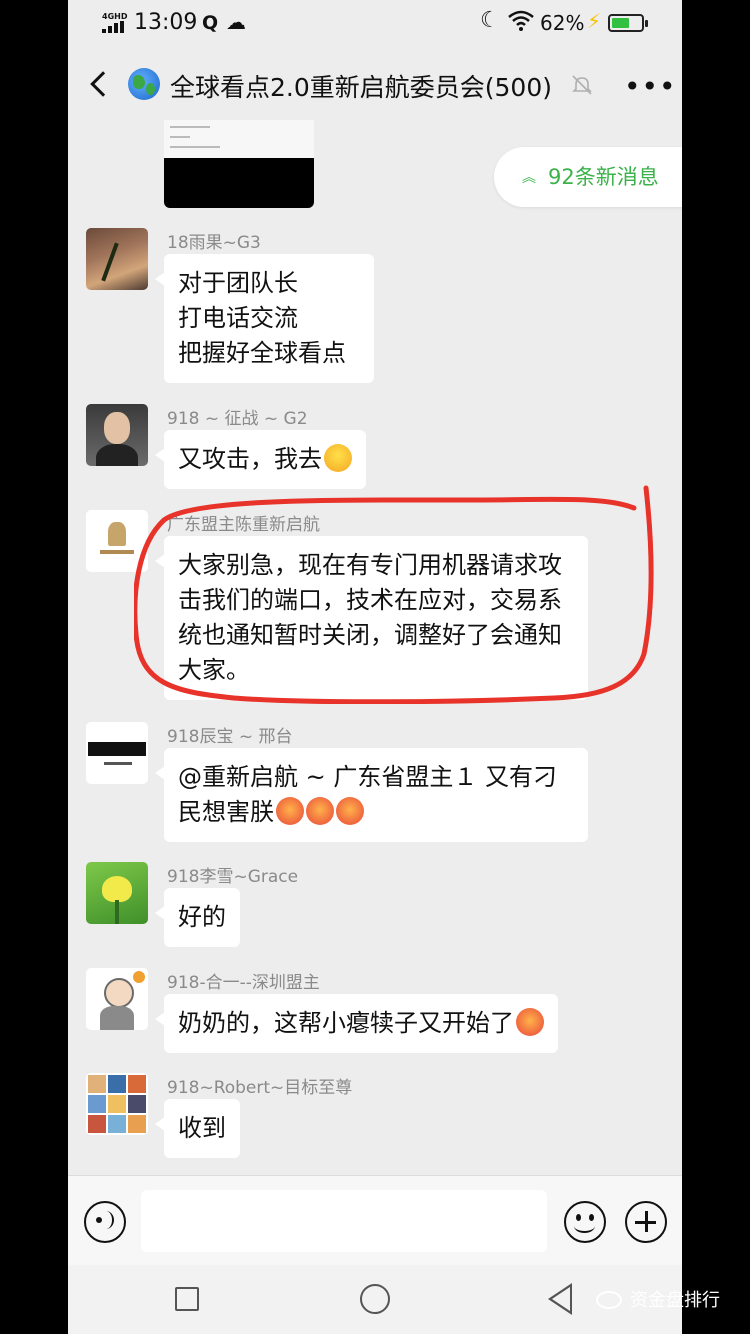 This screenshot has height=1334, width=750. Describe the element at coordinates (238, 283) in the screenshot. I see `message-line: 对于团队长` at that location.